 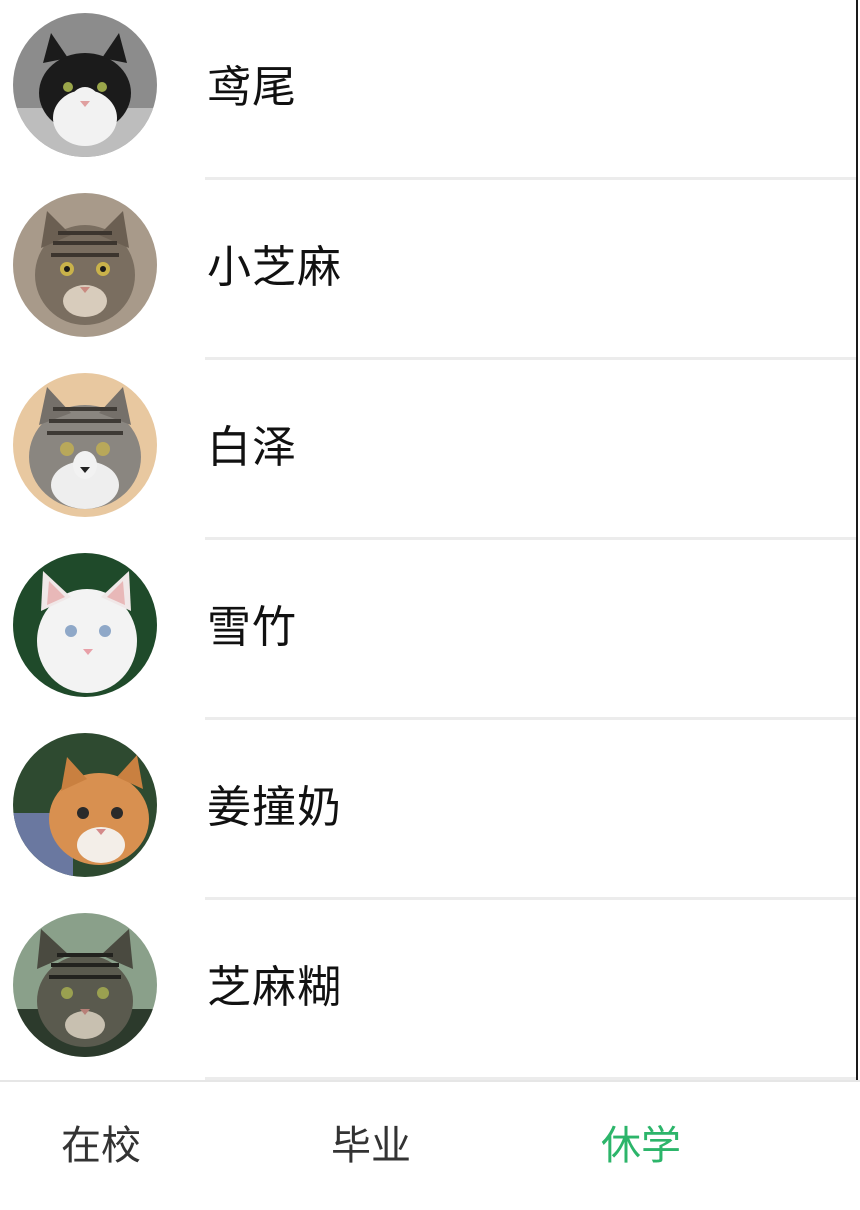 What do you see at coordinates (429, 630) in the screenshot?
I see `cat-row-xuezhu: 雪竹` at bounding box center [429, 630].